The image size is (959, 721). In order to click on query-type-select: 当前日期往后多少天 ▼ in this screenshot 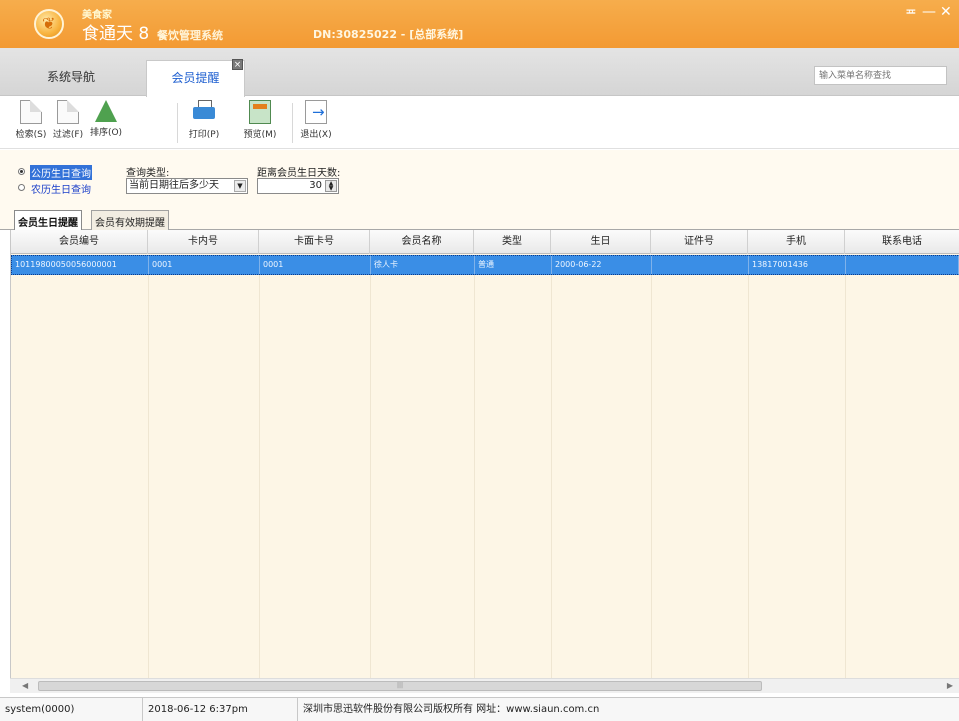, I will do `click(187, 186)`.